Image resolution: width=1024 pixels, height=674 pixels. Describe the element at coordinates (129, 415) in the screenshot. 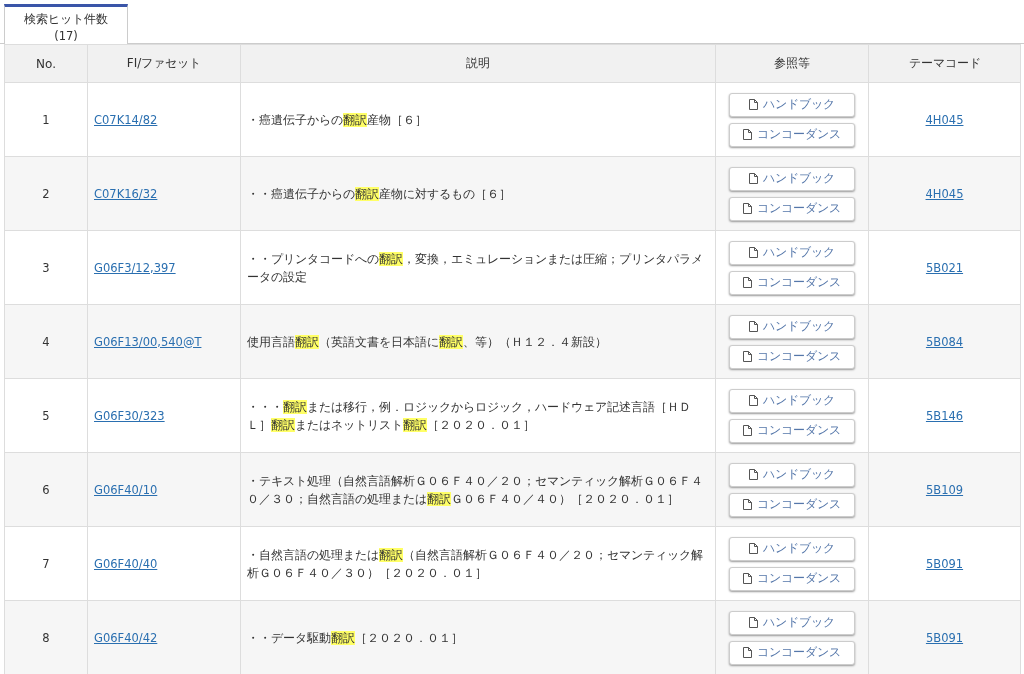

I see `fi-link: G06F30/323` at that location.